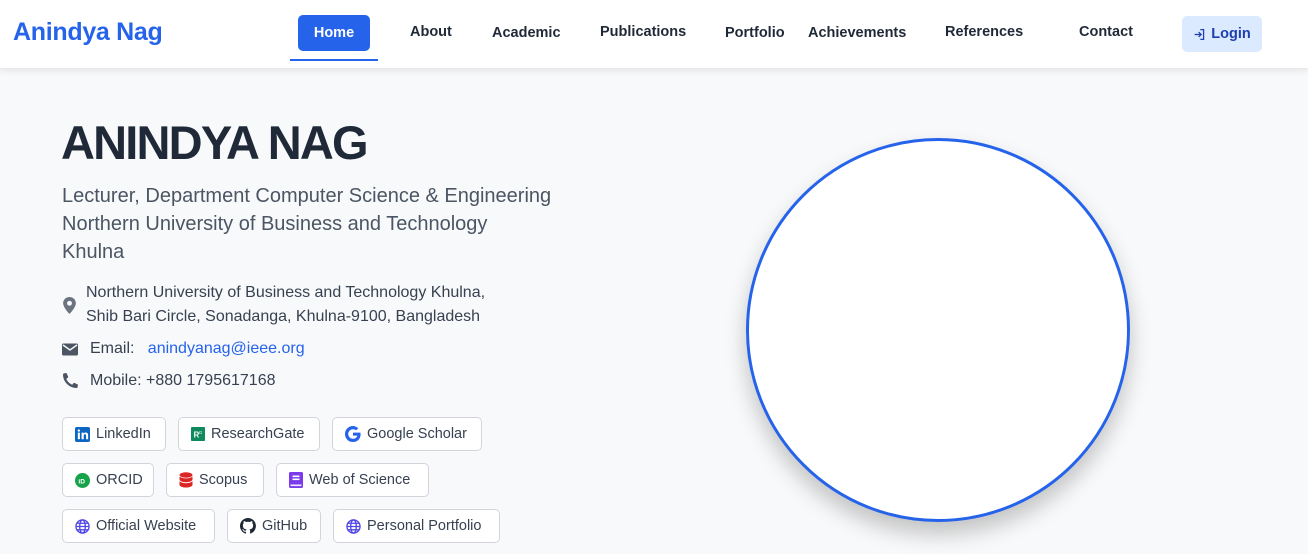  I want to click on official-website-button: Official Website, so click(138, 526).